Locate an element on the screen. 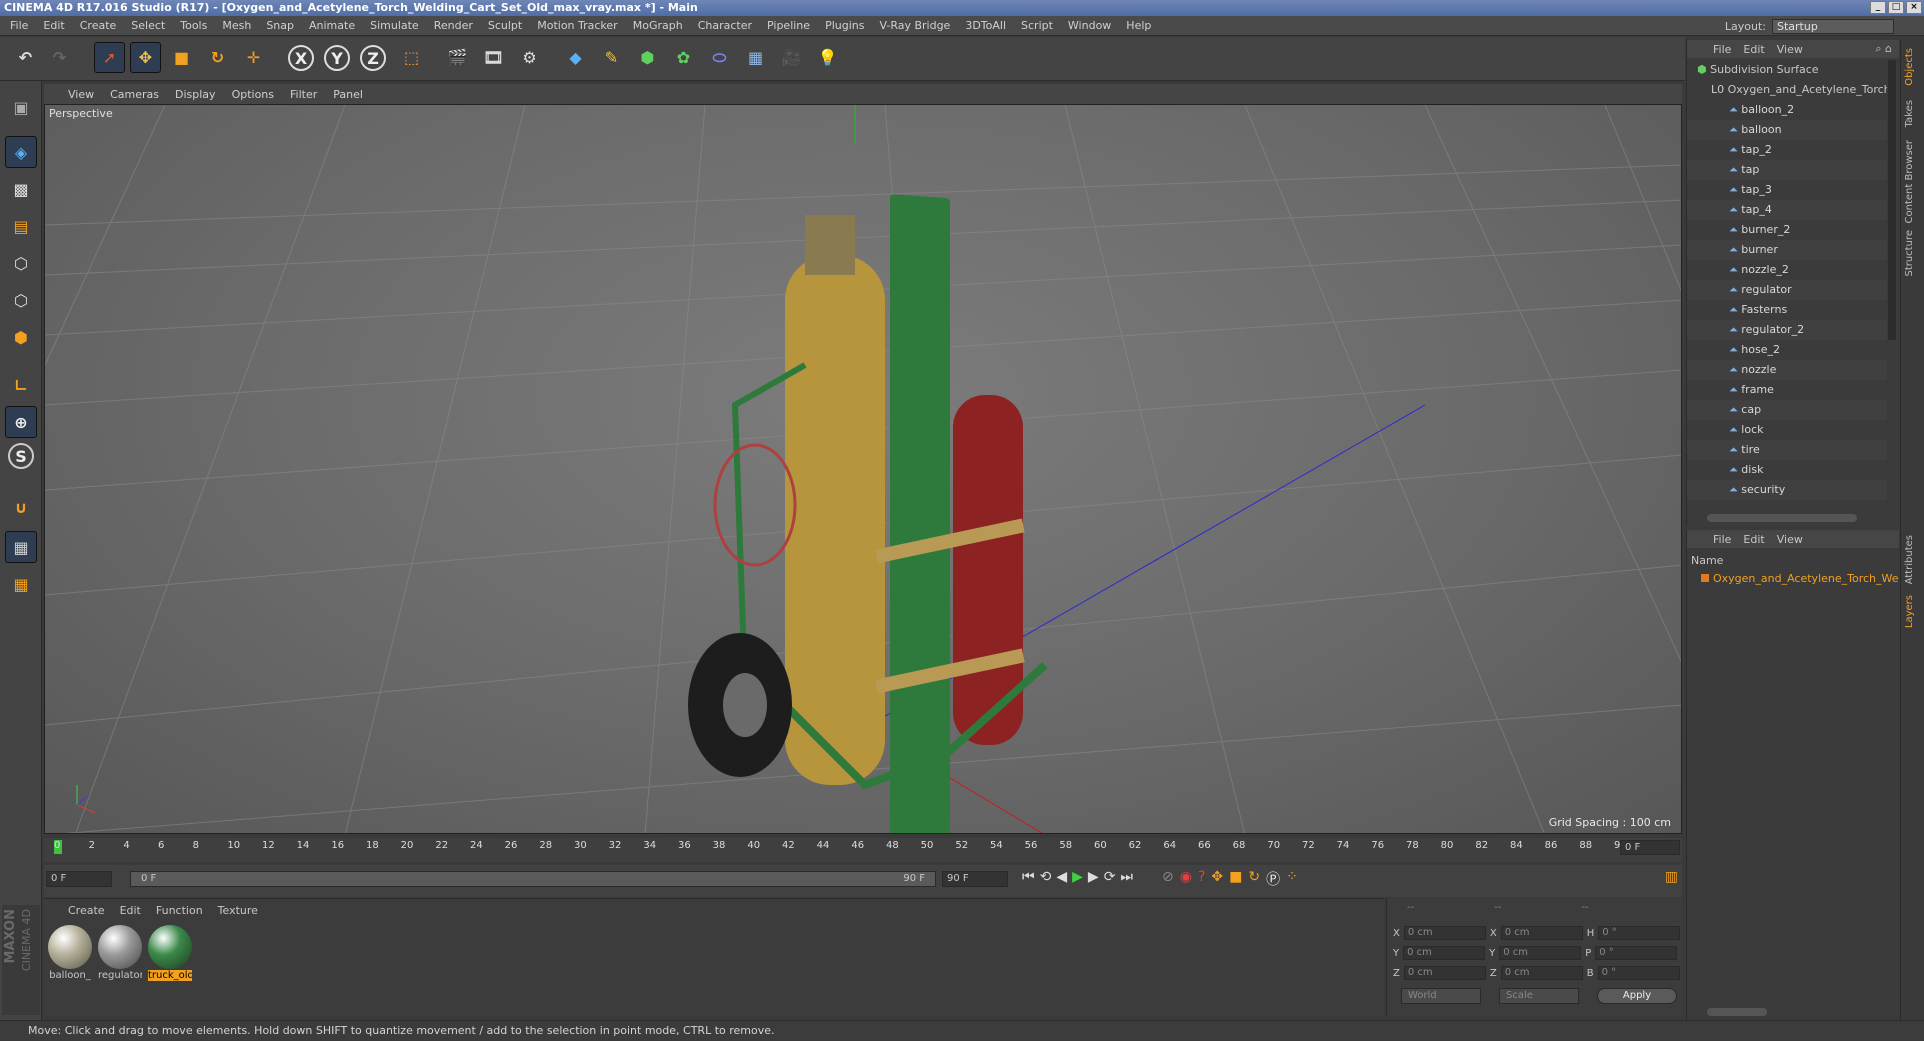  apply-button: Apply is located at coordinates (1637, 996).